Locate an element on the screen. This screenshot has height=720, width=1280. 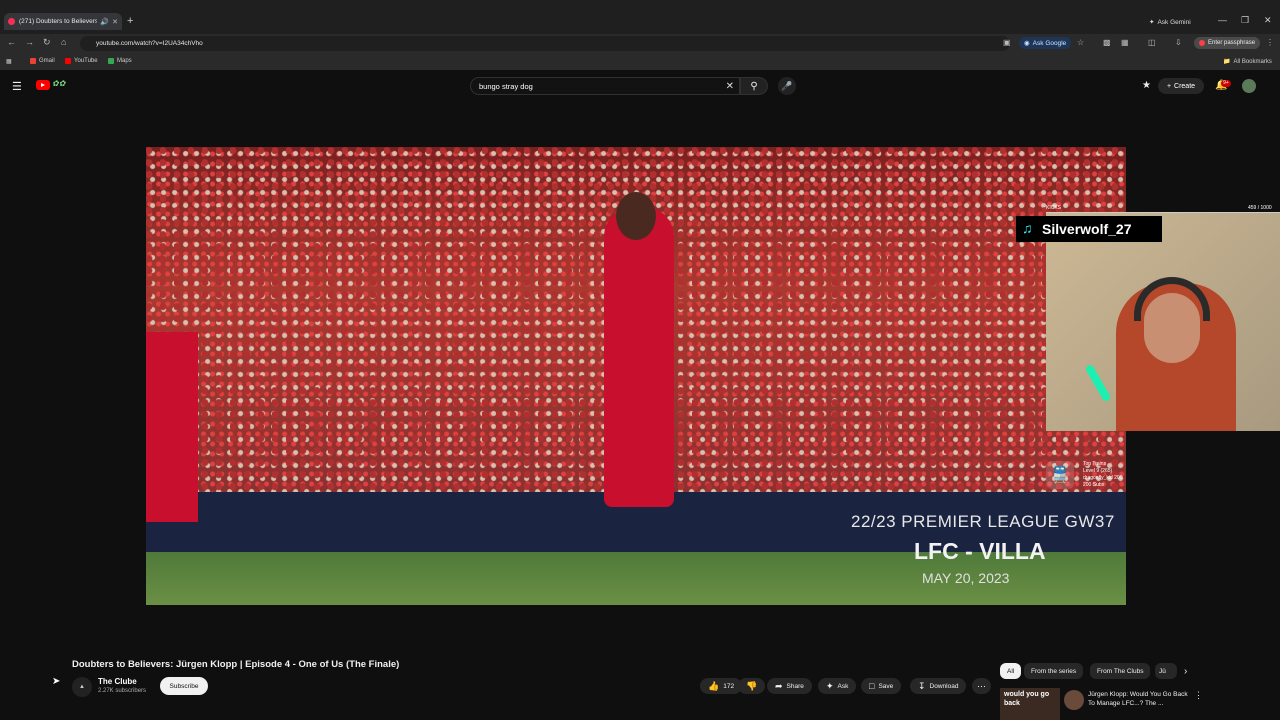
extension-icon: ▩ is located at coordinates (1107, 42).